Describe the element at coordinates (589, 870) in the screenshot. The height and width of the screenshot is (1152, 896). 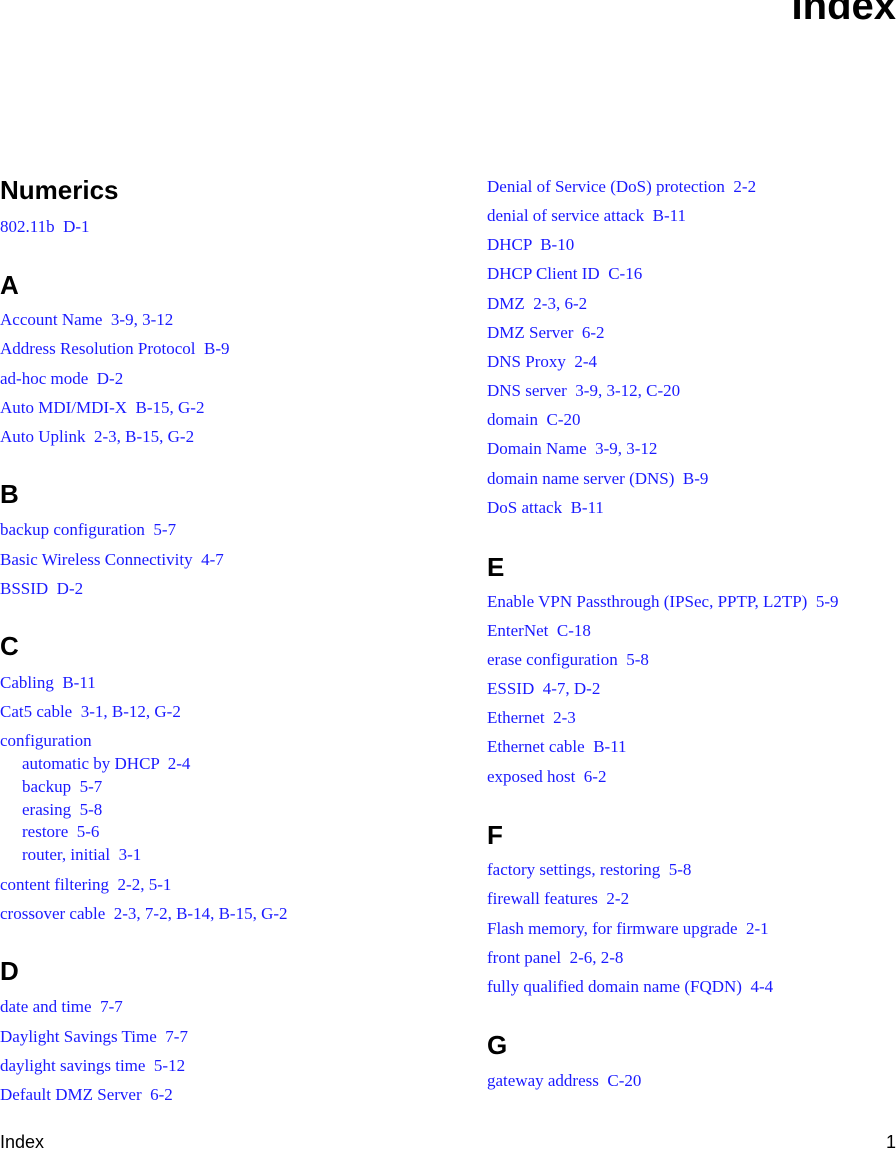
I see `index-entry: factory settings, restoring 5-8` at that location.